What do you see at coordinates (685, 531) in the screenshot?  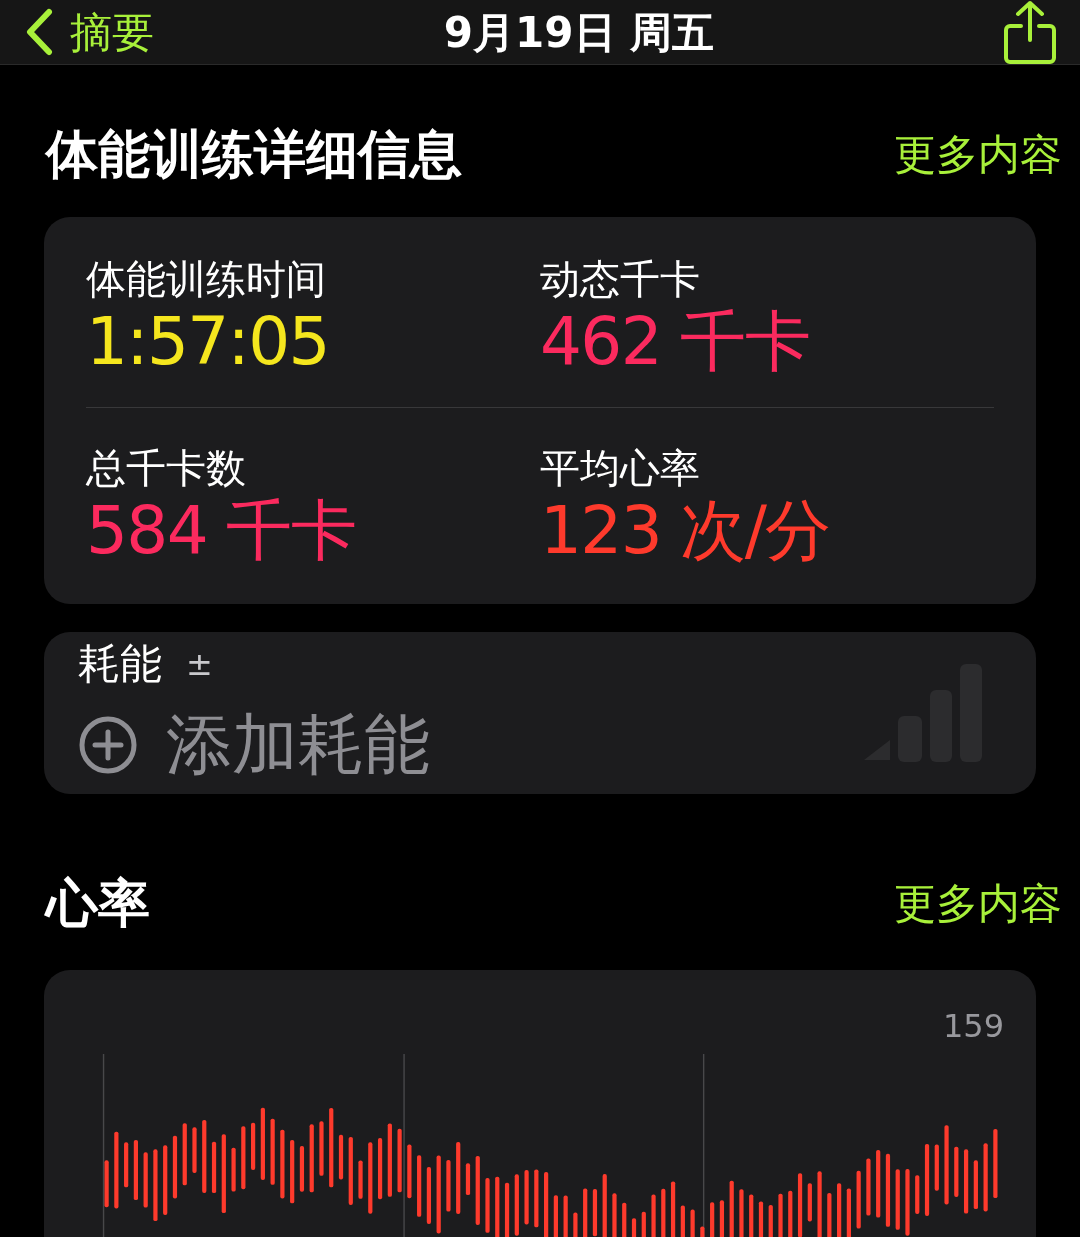 I see `metric-value: 123 次/分` at bounding box center [685, 531].